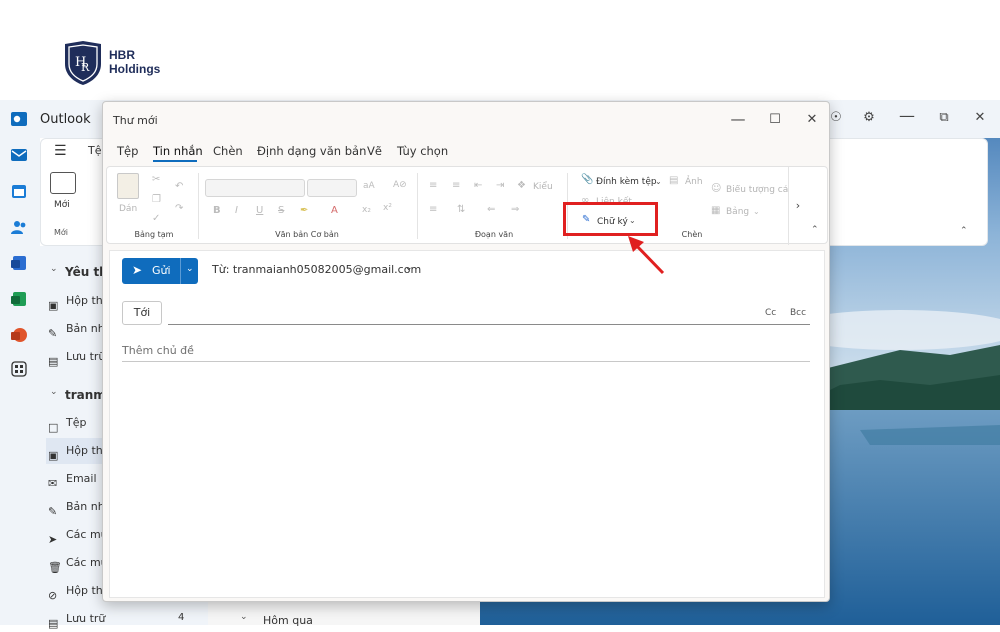 Image resolution: width=1000 pixels, height=632 pixels. What do you see at coordinates (316, 269) in the screenshot?
I see `from-account: Từ: tranmaianh05082005@gmail.com` at bounding box center [316, 269].